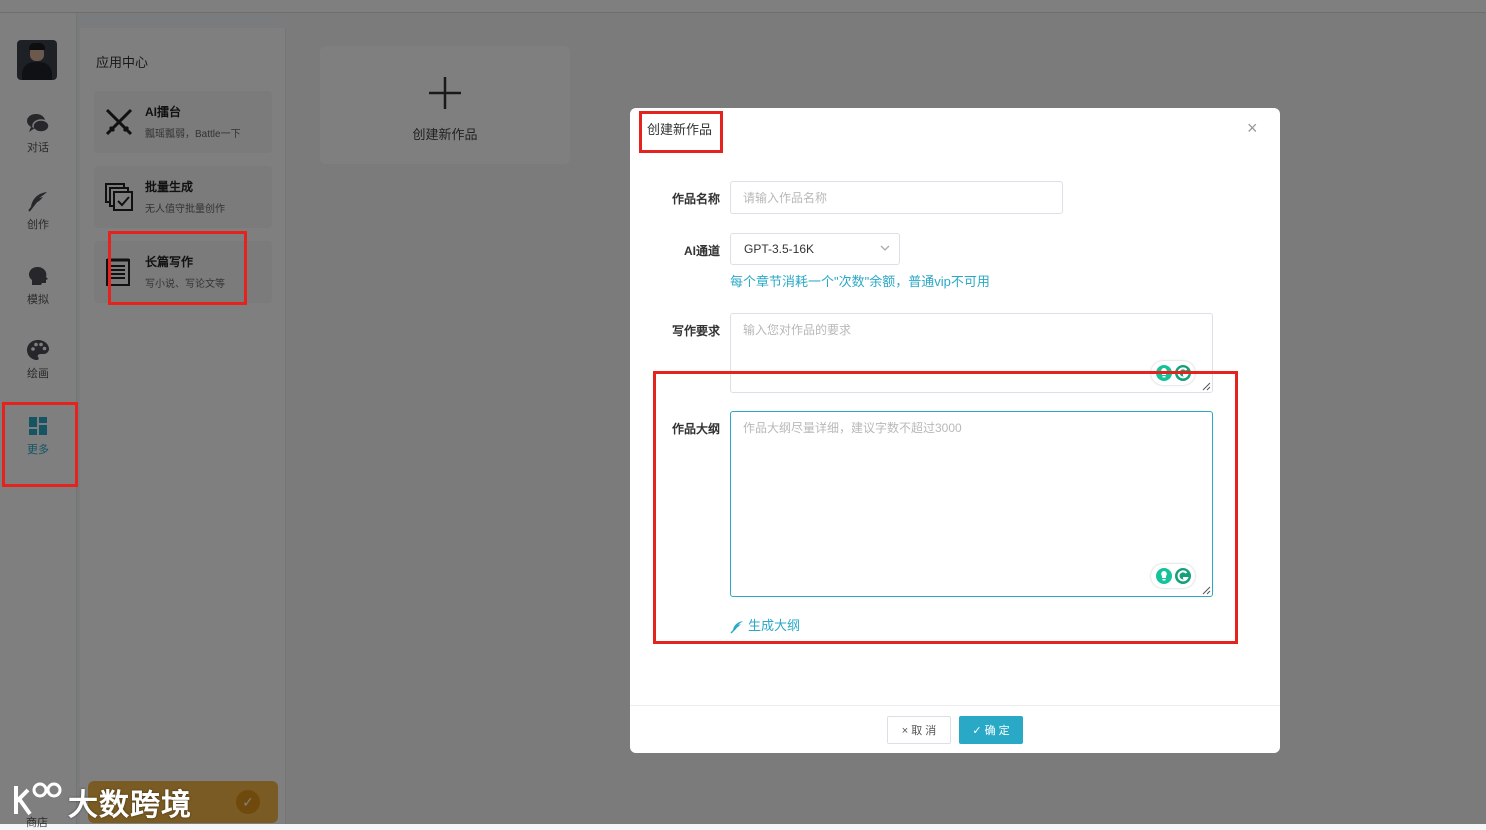 This screenshot has height=830, width=1486. I want to click on confirm-button: ✓ 确 定, so click(991, 730).